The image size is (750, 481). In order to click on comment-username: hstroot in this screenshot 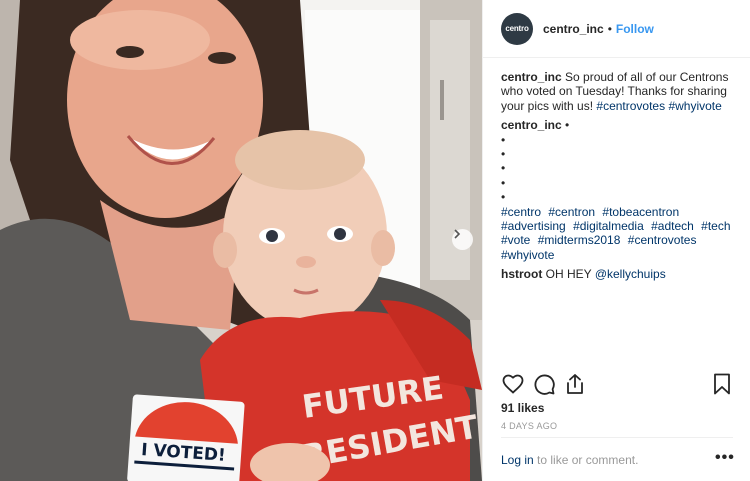, I will do `click(521, 274)`.